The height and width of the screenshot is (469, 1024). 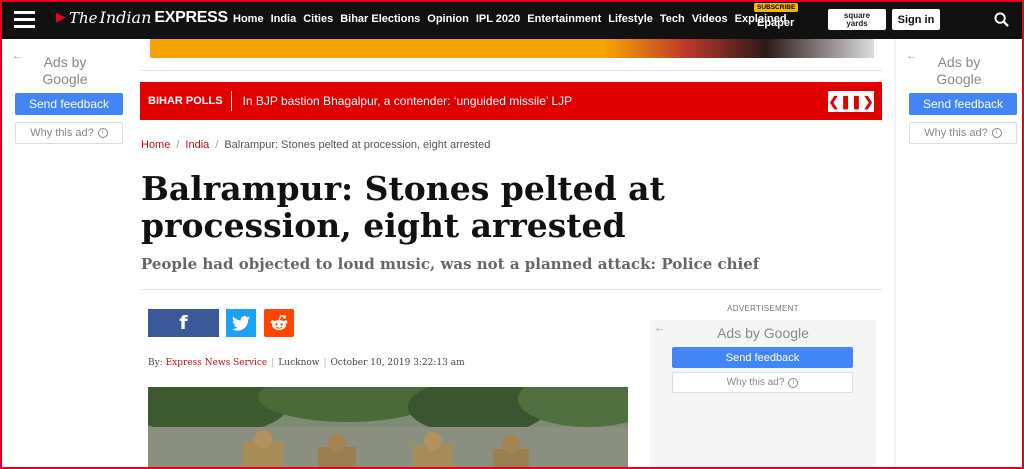 What do you see at coordinates (142, 17) in the screenshot?
I see `site-logo: ▶ The Indian EXPRESS` at bounding box center [142, 17].